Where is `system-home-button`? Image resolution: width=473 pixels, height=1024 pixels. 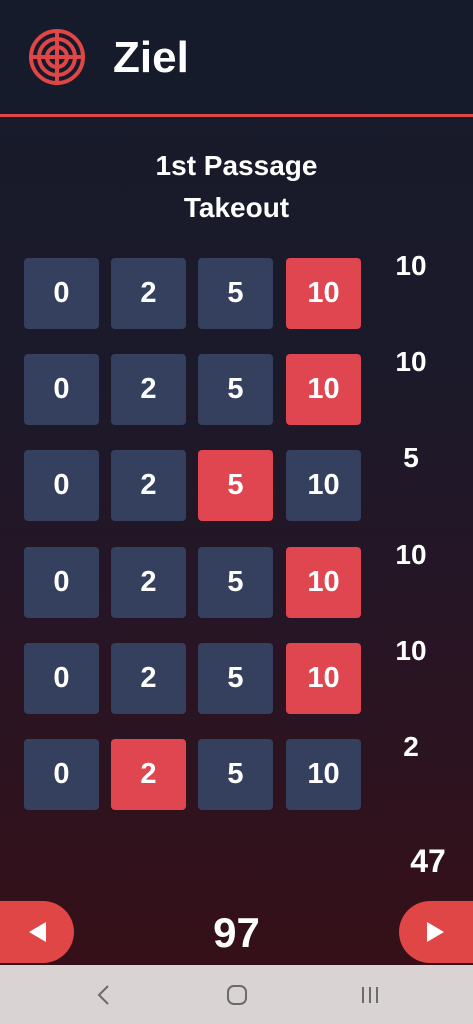
system-home-button is located at coordinates (237, 995).